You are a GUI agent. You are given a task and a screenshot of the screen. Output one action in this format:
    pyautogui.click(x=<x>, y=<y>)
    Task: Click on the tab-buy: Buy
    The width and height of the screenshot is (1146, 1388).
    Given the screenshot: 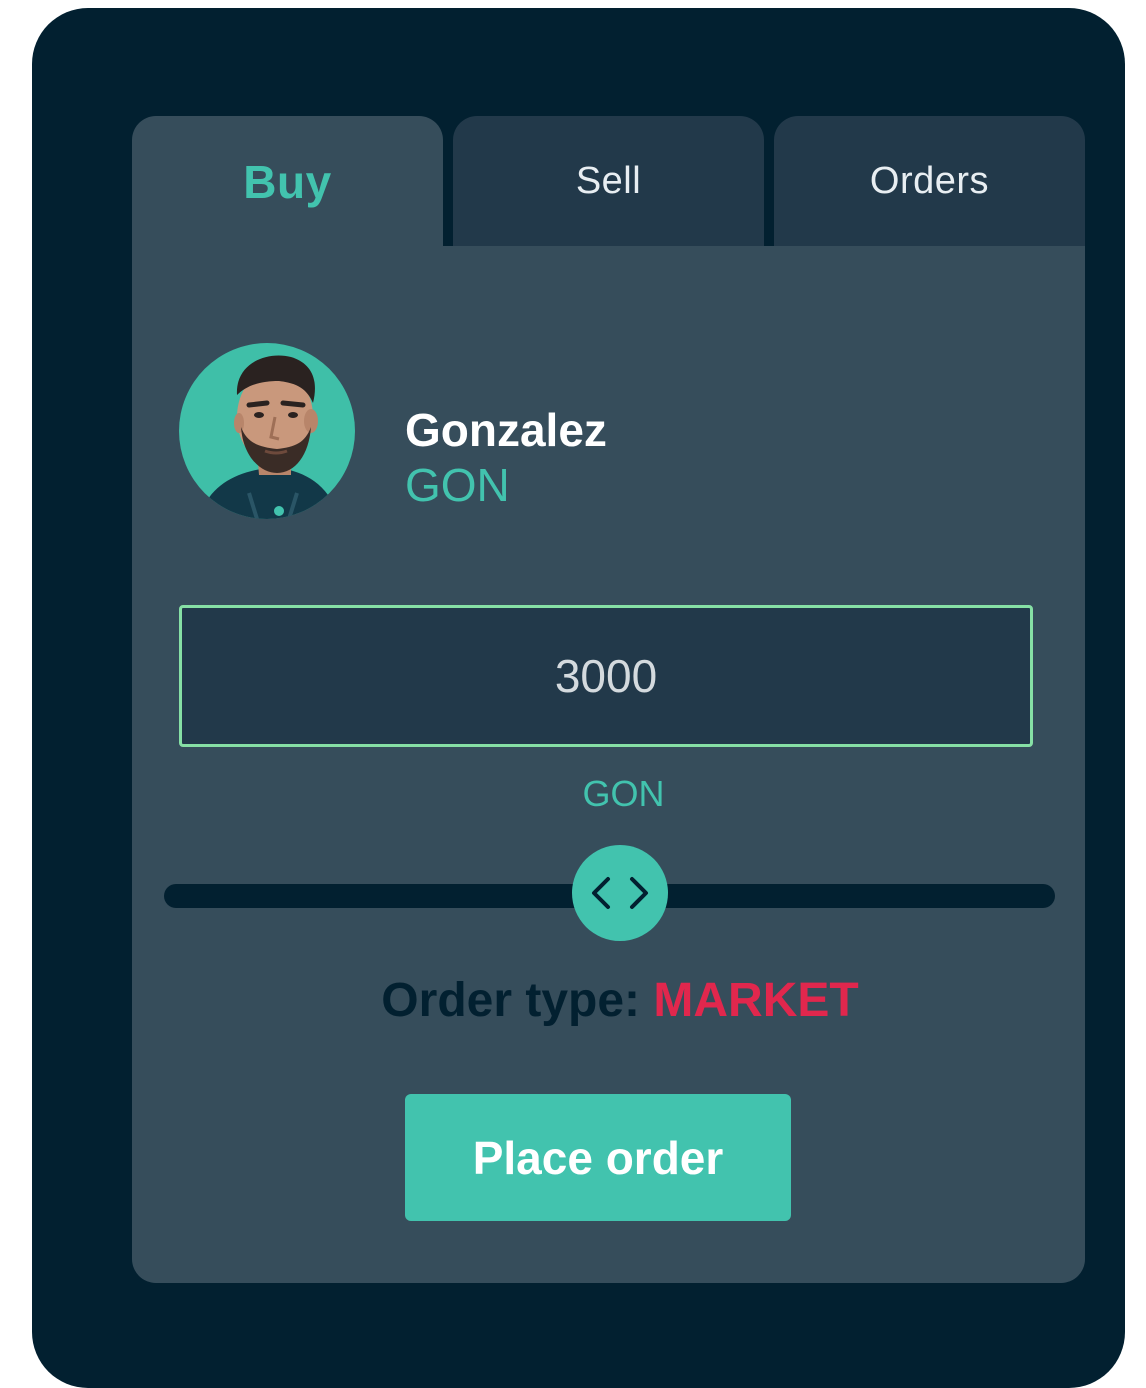 What is the action you would take?
    pyautogui.click(x=287, y=181)
    